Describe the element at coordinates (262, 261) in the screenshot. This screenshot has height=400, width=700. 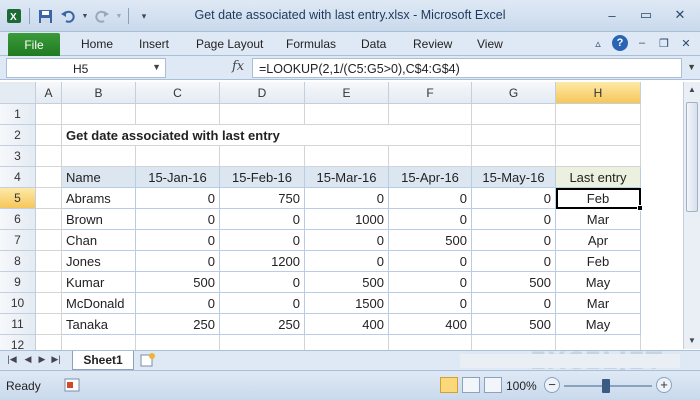
I see `value-cell: 1200` at that location.